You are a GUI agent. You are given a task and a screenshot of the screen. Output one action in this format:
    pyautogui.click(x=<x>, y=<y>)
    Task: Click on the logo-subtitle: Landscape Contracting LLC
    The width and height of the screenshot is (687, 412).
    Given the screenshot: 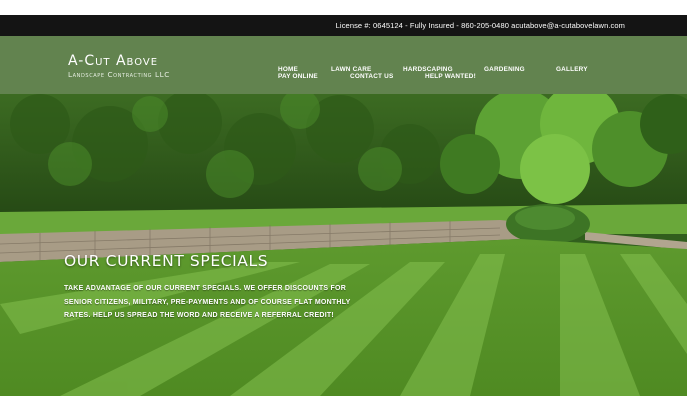 What is the action you would take?
    pyautogui.click(x=119, y=74)
    